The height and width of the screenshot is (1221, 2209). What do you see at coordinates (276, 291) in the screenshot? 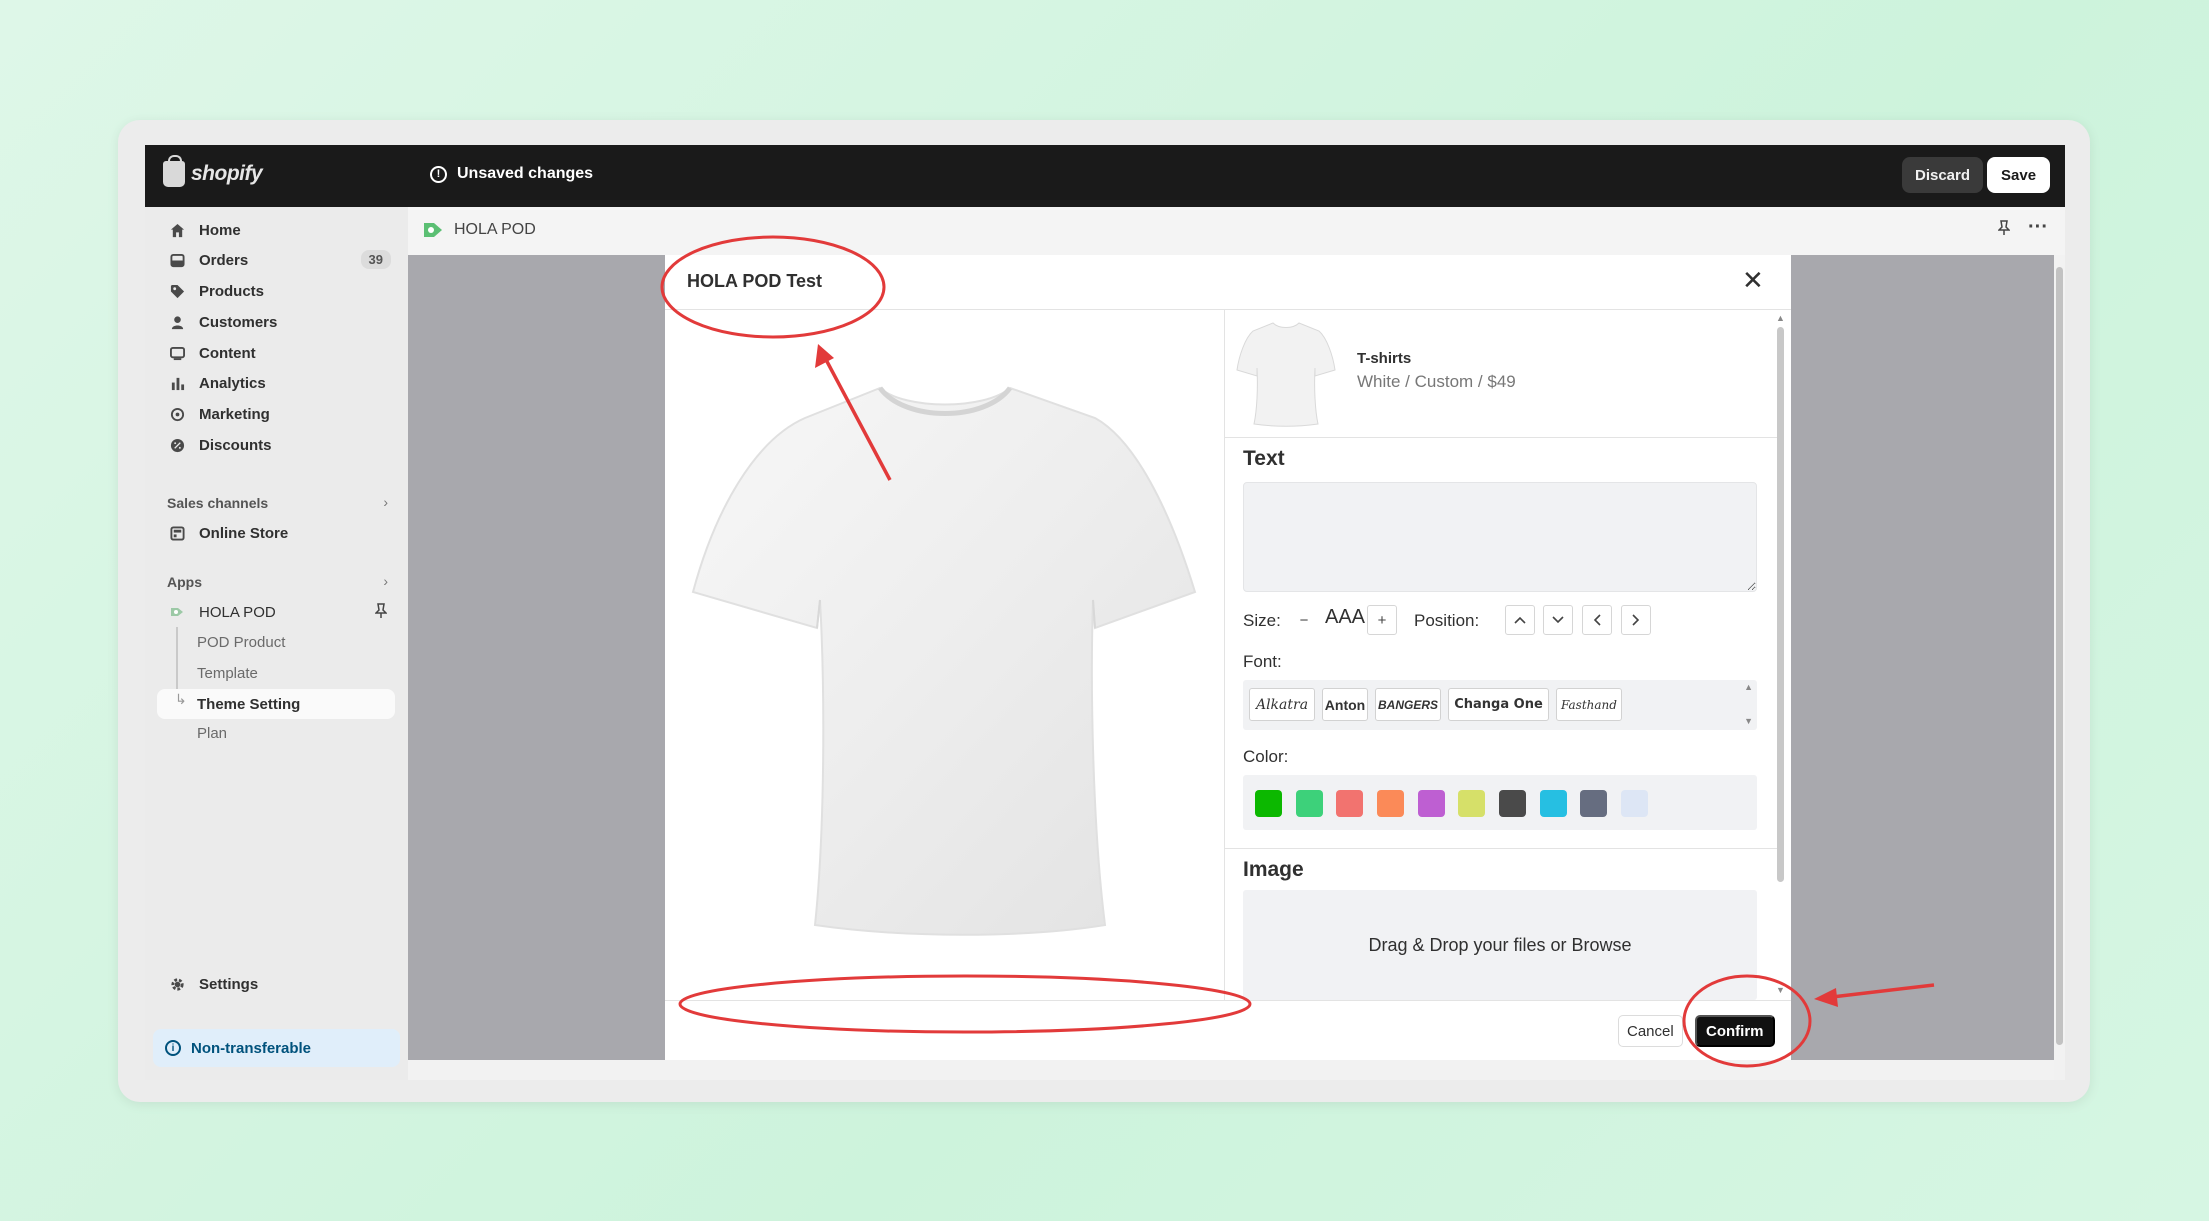
I see `sidebar-item-products: Products` at bounding box center [276, 291].